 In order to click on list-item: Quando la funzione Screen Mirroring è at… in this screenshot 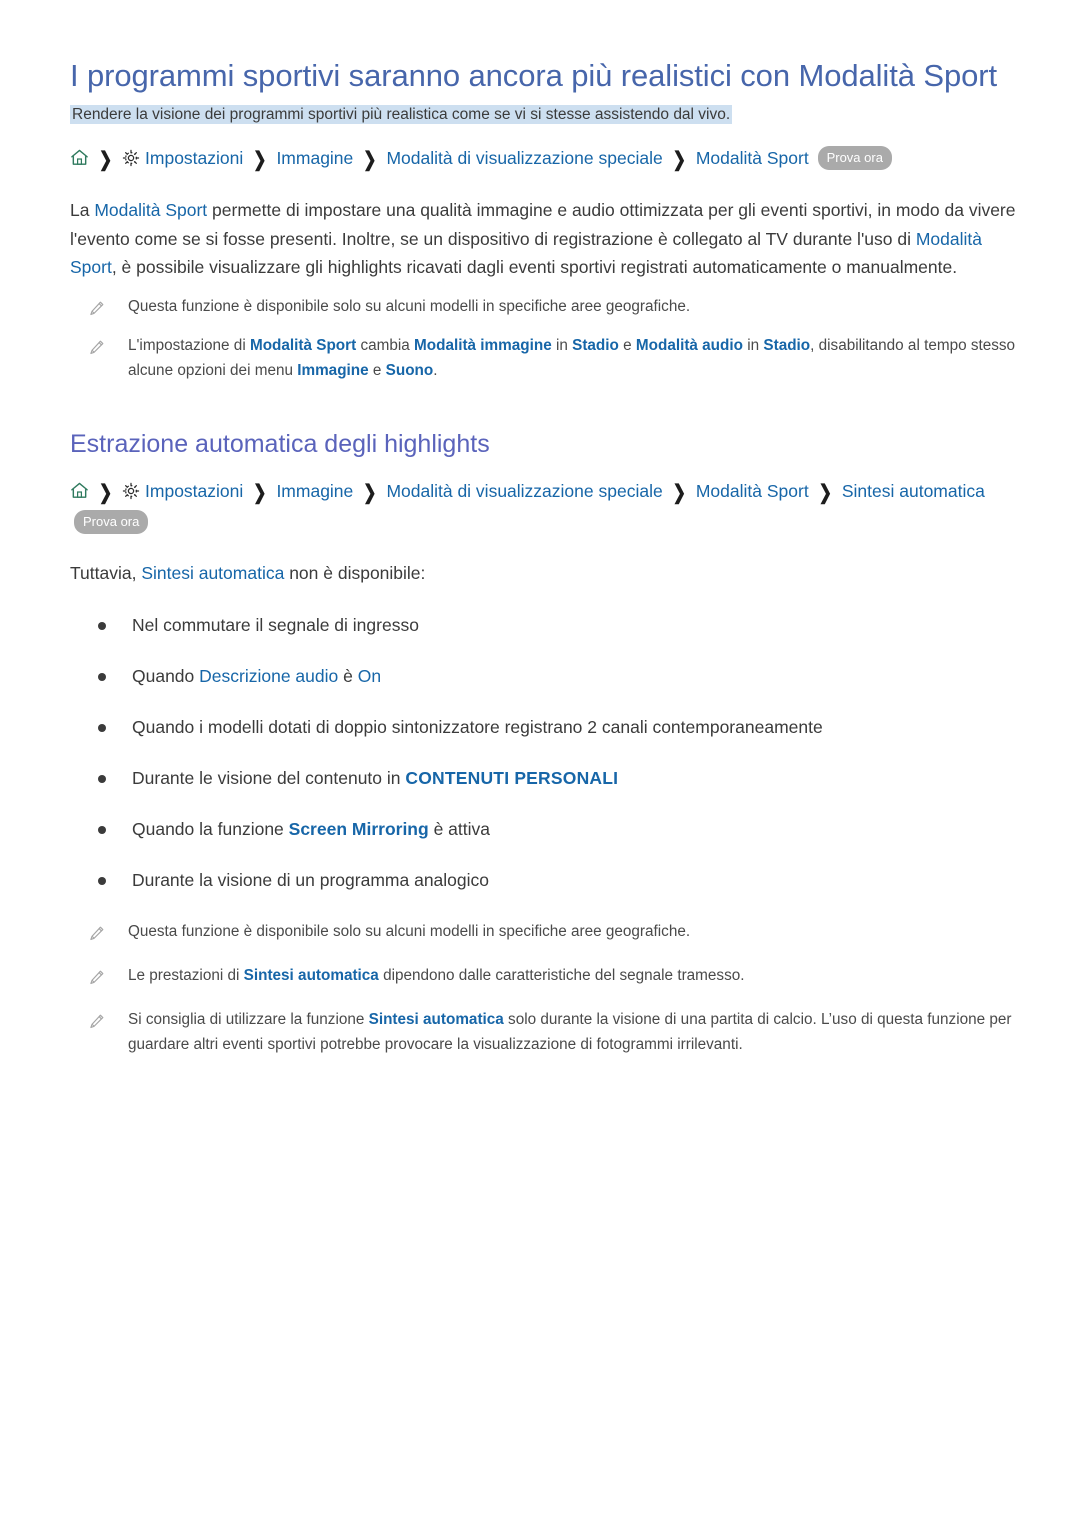, I will do `click(544, 829)`.